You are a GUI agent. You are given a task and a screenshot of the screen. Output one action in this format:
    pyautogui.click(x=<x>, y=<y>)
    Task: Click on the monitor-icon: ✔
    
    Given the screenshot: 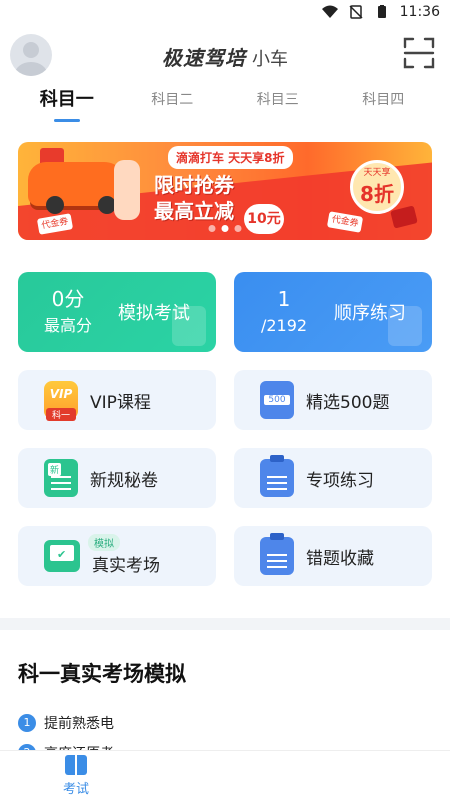 What is the action you would take?
    pyautogui.click(x=62, y=556)
    